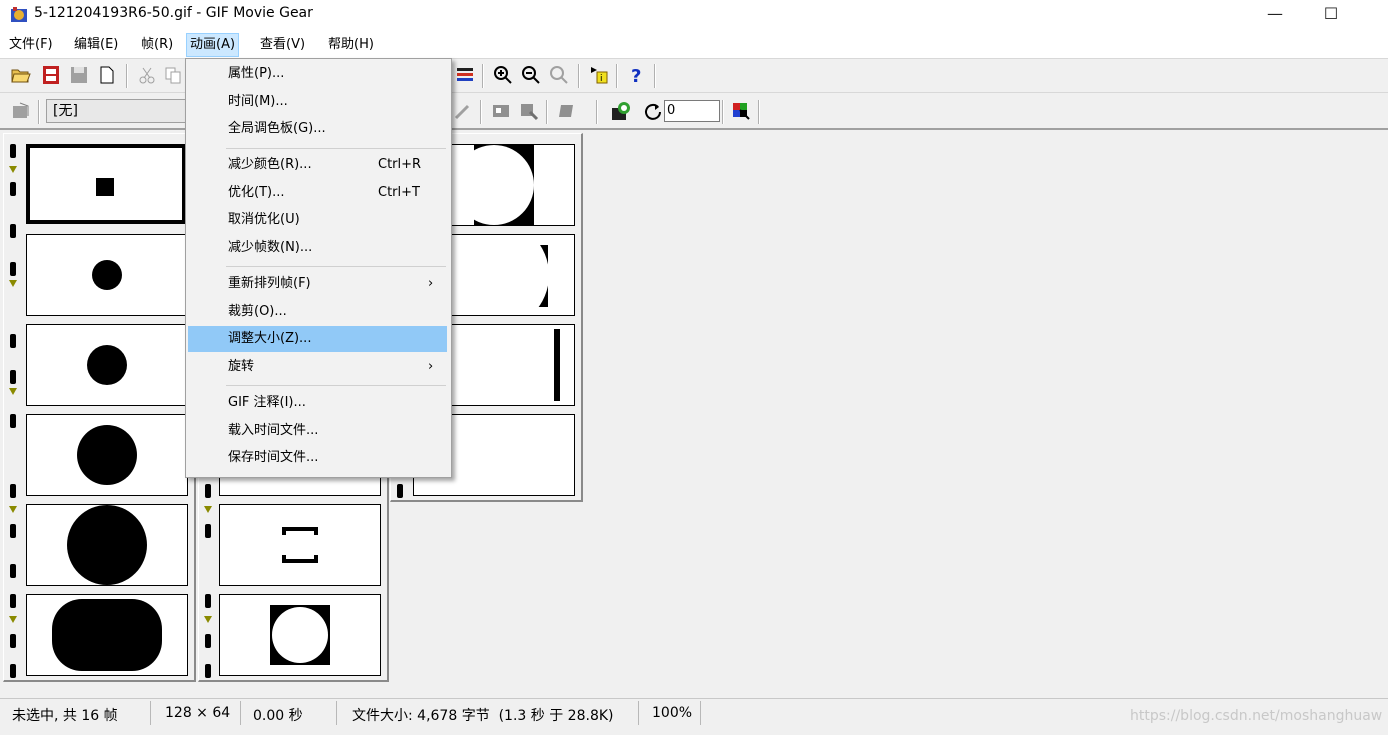 This screenshot has height=735, width=1388. Describe the element at coordinates (1331, 15) in the screenshot. I see `maximize-button: ☐` at that location.